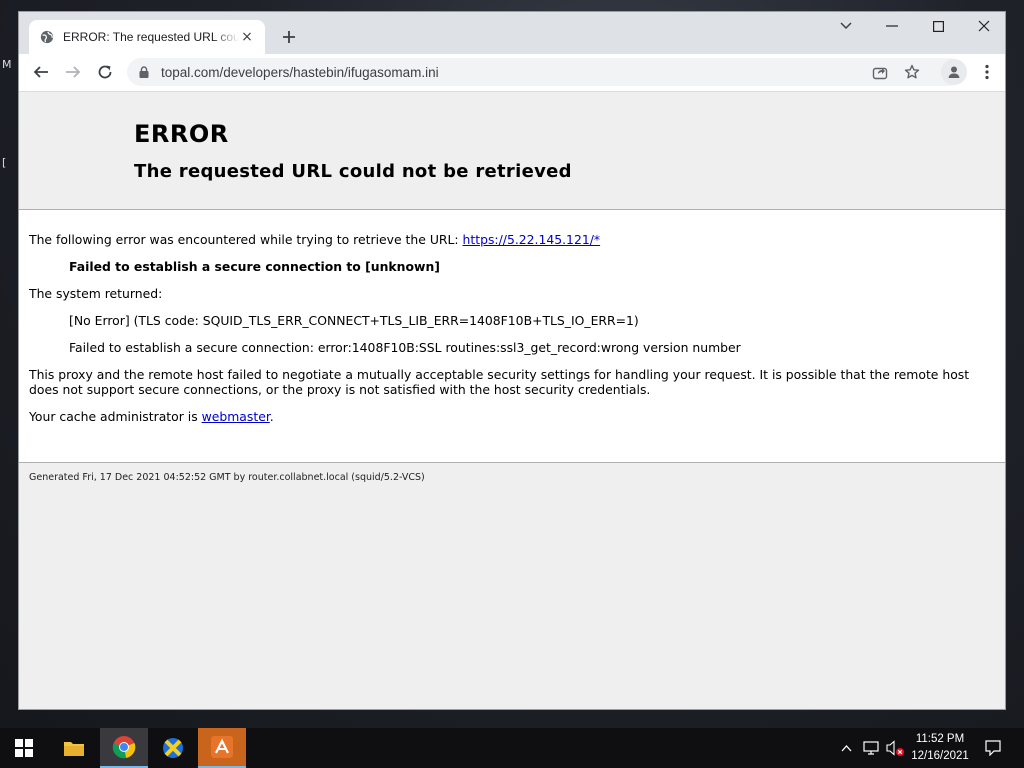 The width and height of the screenshot is (1024, 768). I want to click on back-button, so click(41, 72).